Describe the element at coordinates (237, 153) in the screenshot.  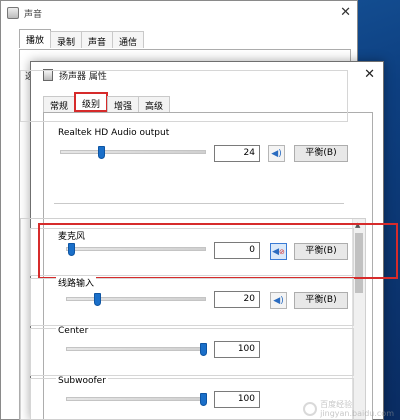
I see `output-volume-field: 24` at that location.